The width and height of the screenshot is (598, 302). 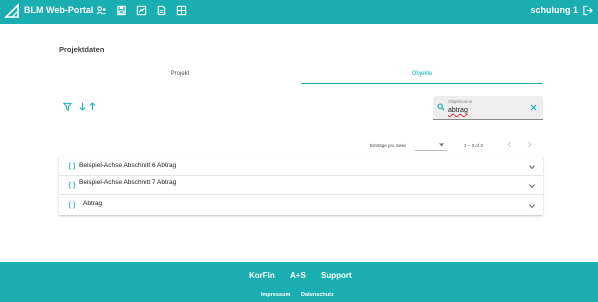 What do you see at coordinates (67, 106) in the screenshot?
I see `filter-icon` at bounding box center [67, 106].